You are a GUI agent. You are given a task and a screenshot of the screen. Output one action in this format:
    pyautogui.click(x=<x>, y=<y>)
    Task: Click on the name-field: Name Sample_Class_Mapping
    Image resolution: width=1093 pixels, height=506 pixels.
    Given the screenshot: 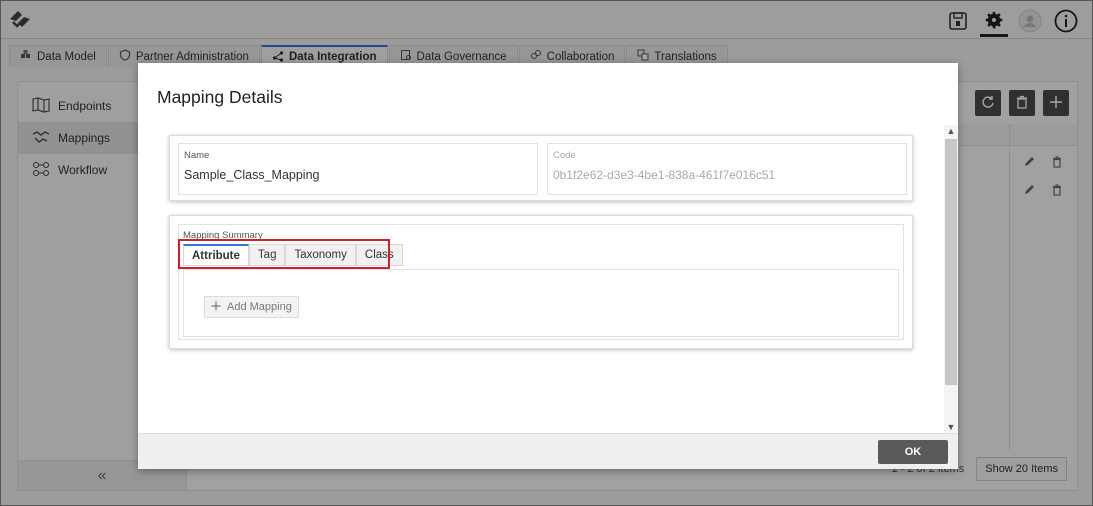 What is the action you would take?
    pyautogui.click(x=358, y=169)
    